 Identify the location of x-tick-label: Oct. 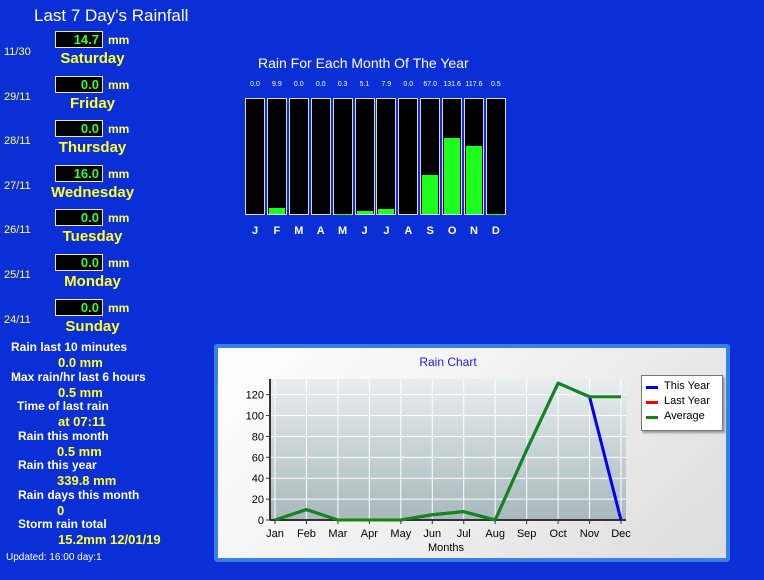
(558, 534).